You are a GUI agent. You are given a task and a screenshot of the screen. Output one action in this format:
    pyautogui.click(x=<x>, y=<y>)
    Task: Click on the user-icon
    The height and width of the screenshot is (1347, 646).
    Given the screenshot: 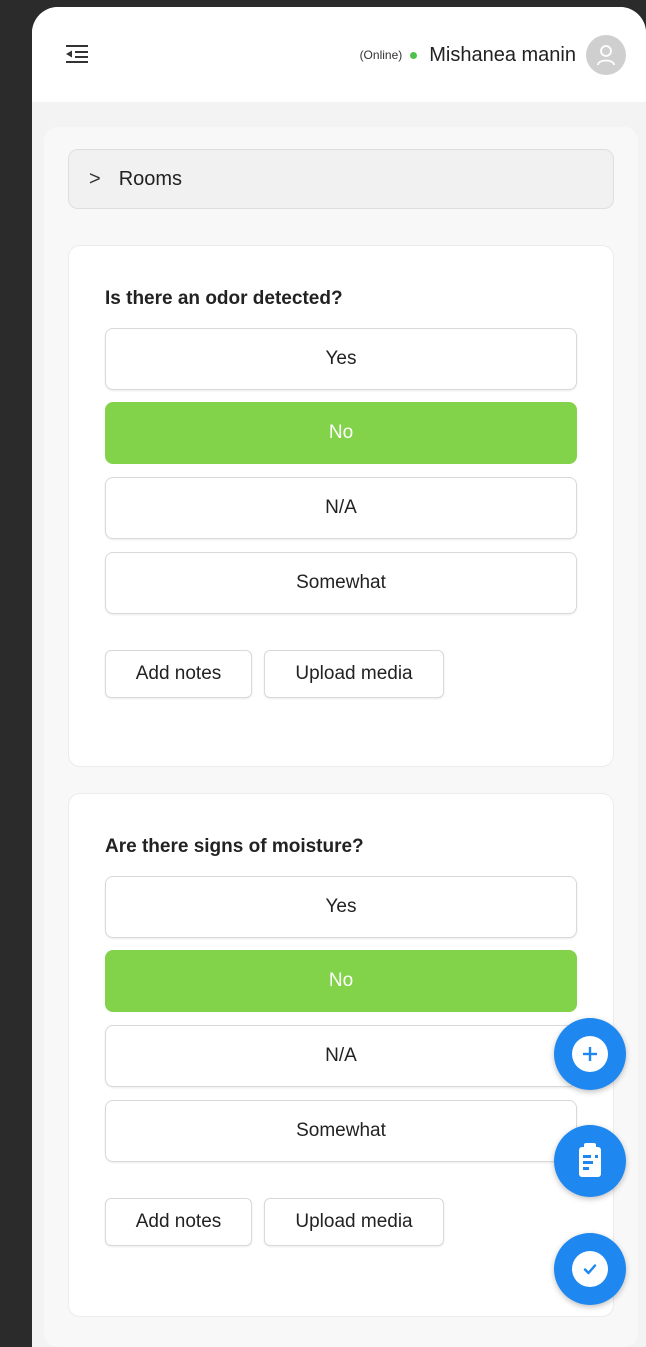 What is the action you would take?
    pyautogui.click(x=606, y=55)
    